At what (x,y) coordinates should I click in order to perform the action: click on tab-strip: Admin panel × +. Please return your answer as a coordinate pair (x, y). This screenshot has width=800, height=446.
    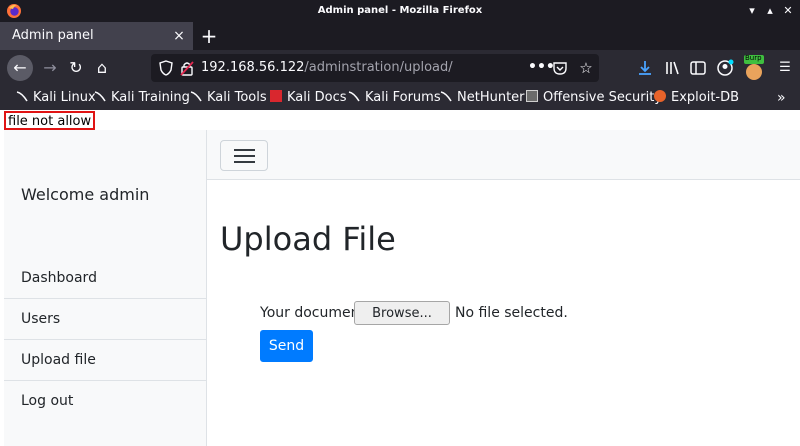
    Looking at the image, I should click on (400, 36).